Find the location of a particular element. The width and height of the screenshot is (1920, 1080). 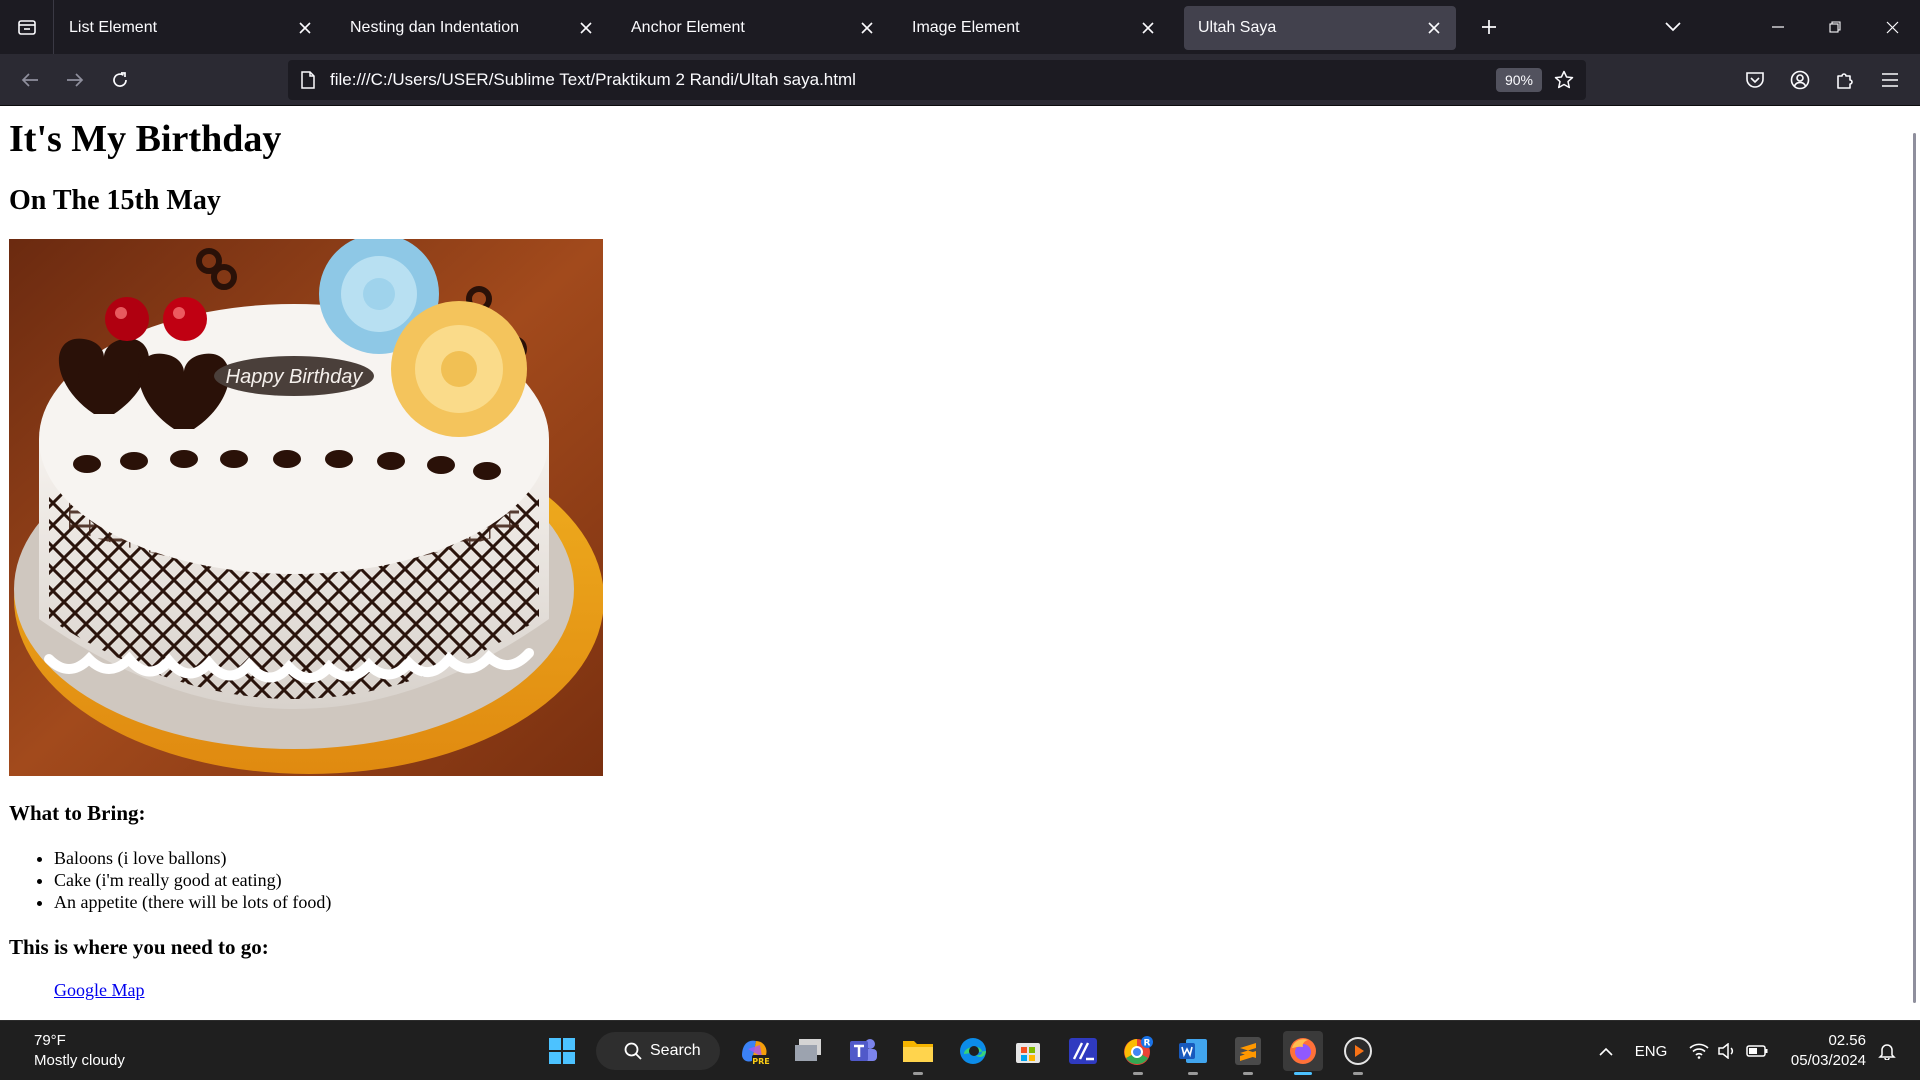

restore-button is located at coordinates (1835, 27).